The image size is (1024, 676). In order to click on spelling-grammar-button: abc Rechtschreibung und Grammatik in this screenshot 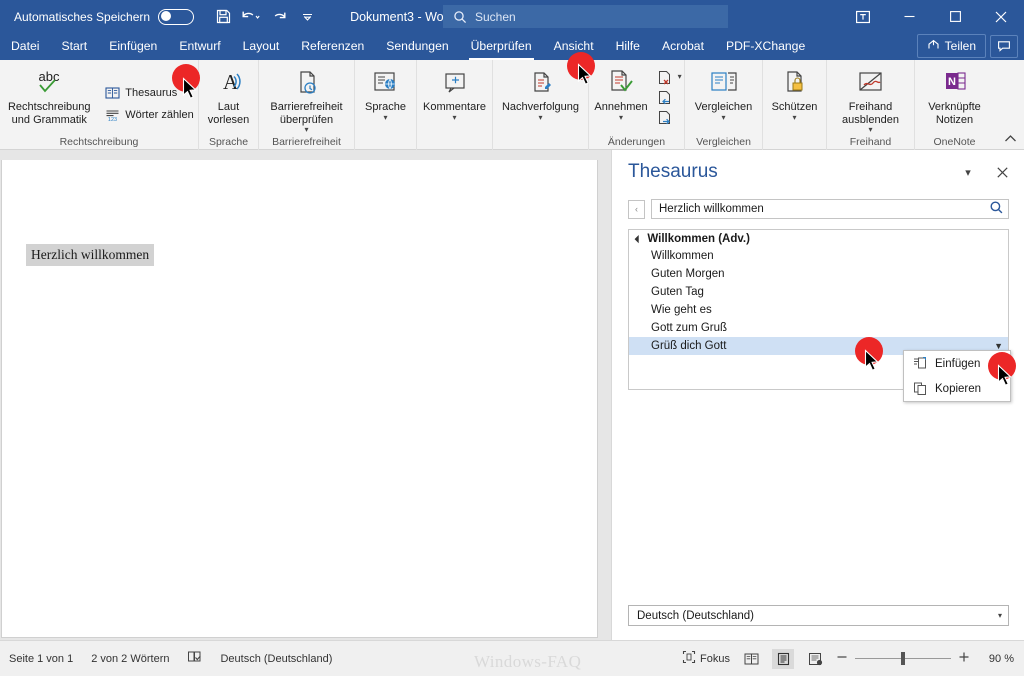, I will do `click(49, 95)`.